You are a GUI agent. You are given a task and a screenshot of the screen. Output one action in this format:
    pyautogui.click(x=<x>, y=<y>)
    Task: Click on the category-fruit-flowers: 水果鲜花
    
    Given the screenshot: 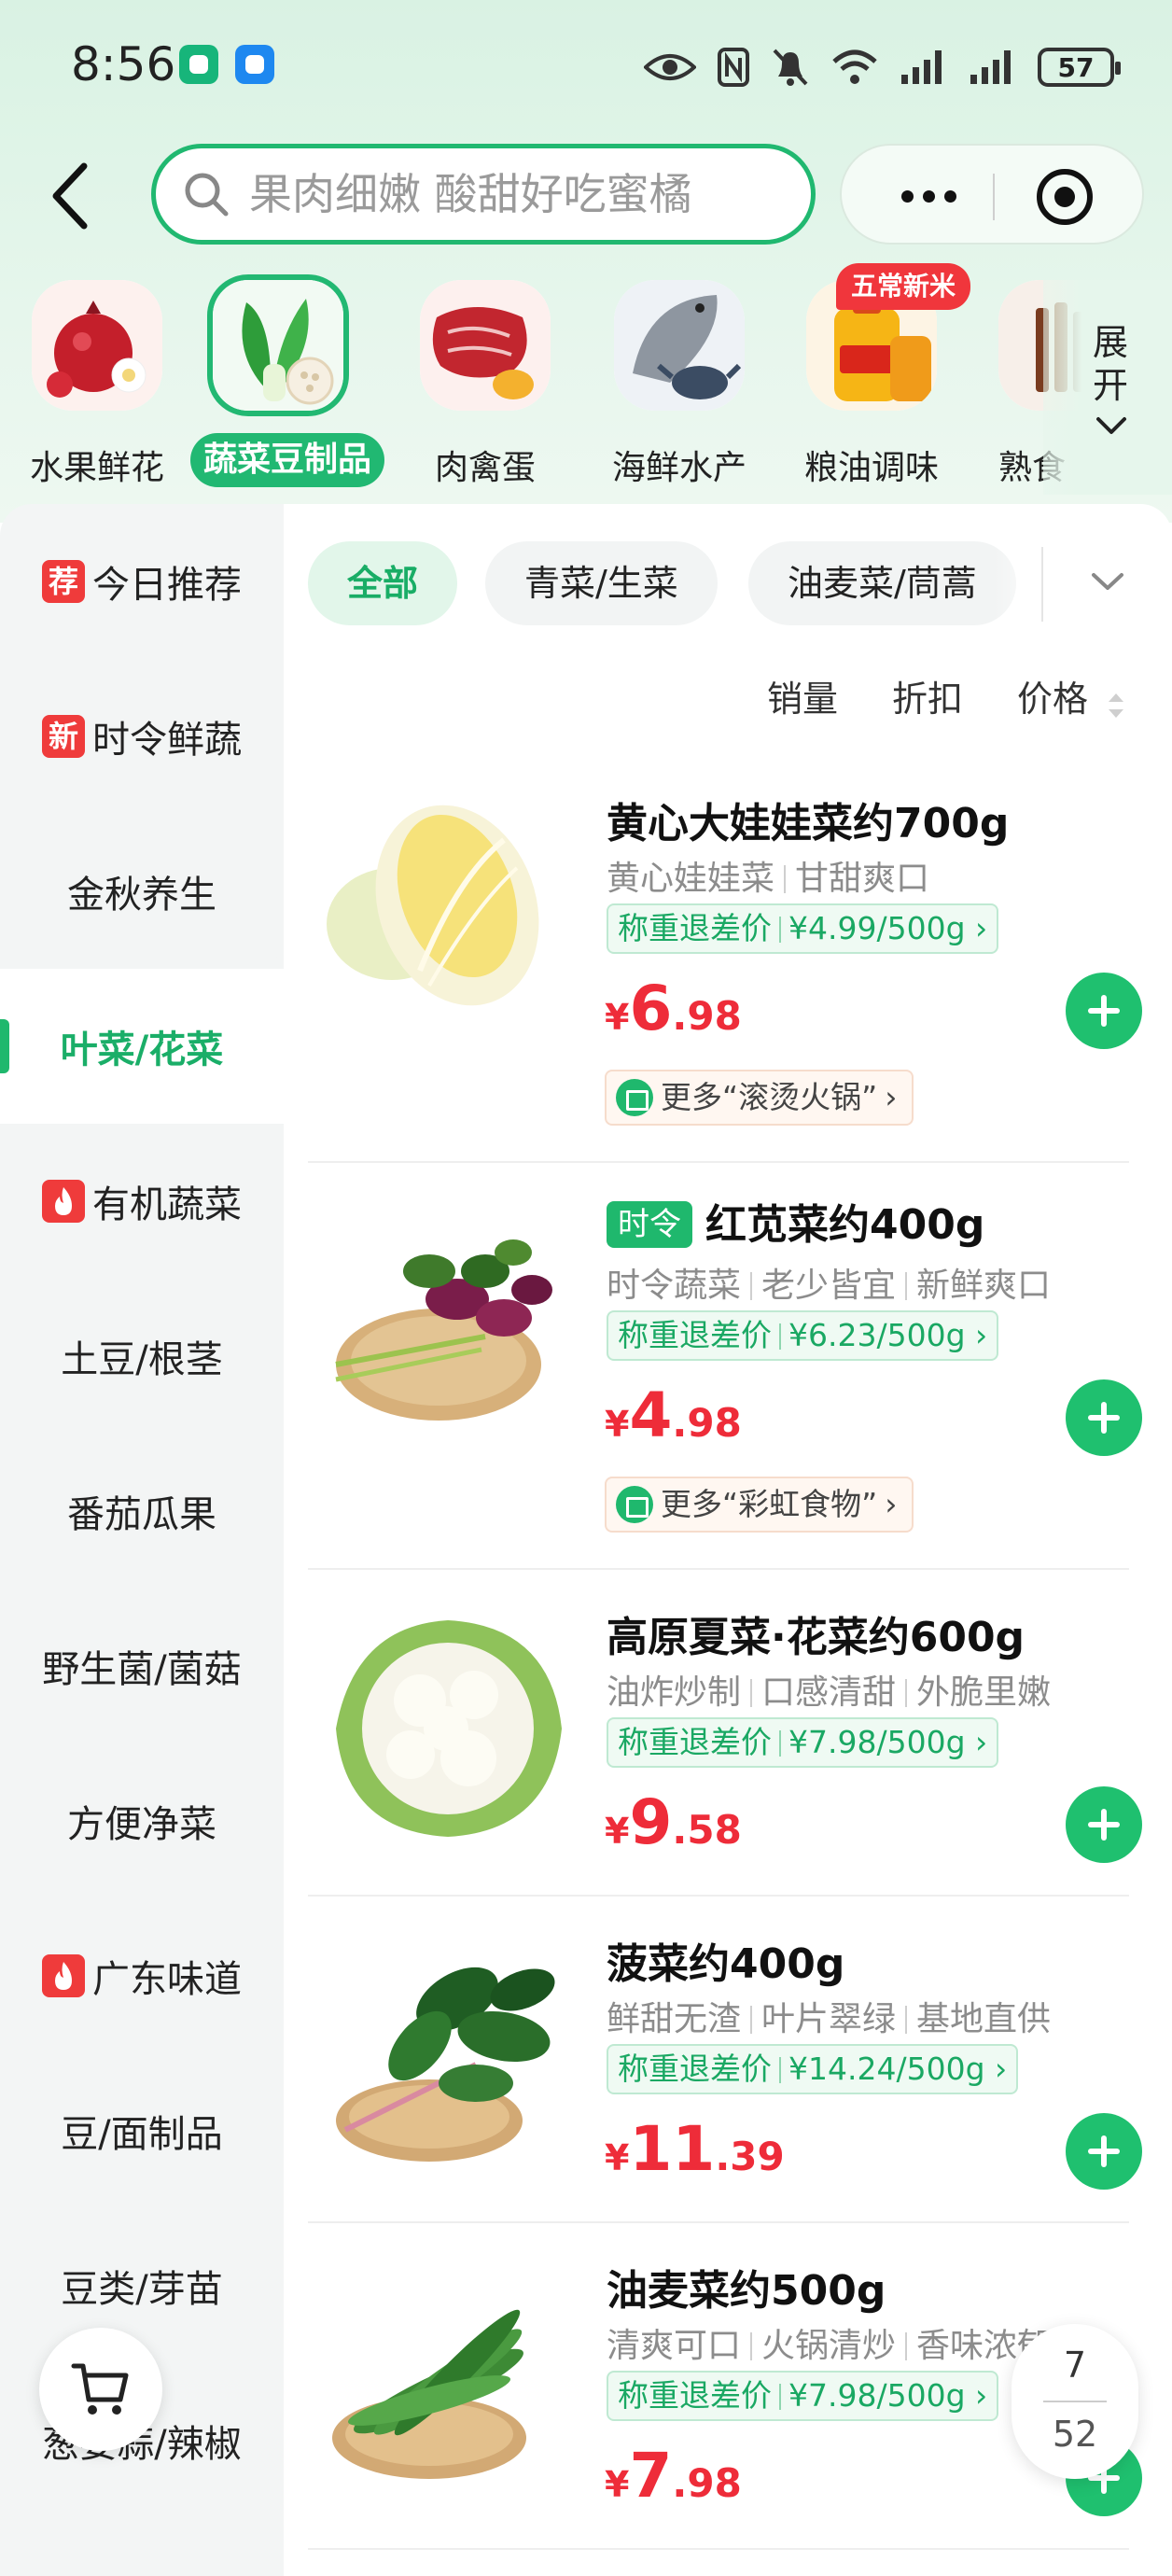 What is the action you would take?
    pyautogui.click(x=97, y=383)
    